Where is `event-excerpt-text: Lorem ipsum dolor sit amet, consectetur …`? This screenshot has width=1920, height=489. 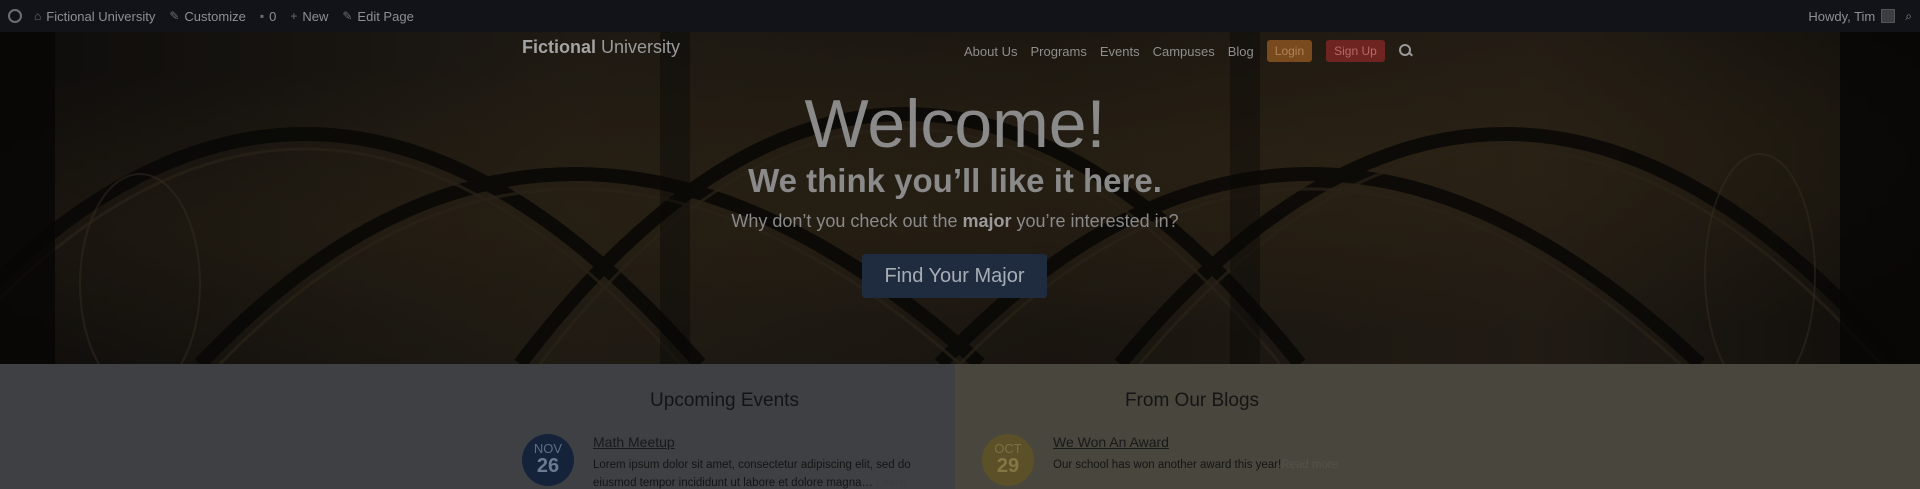
event-excerpt-text: Lorem ipsum dolor sit amet, consectetur … is located at coordinates (752, 474).